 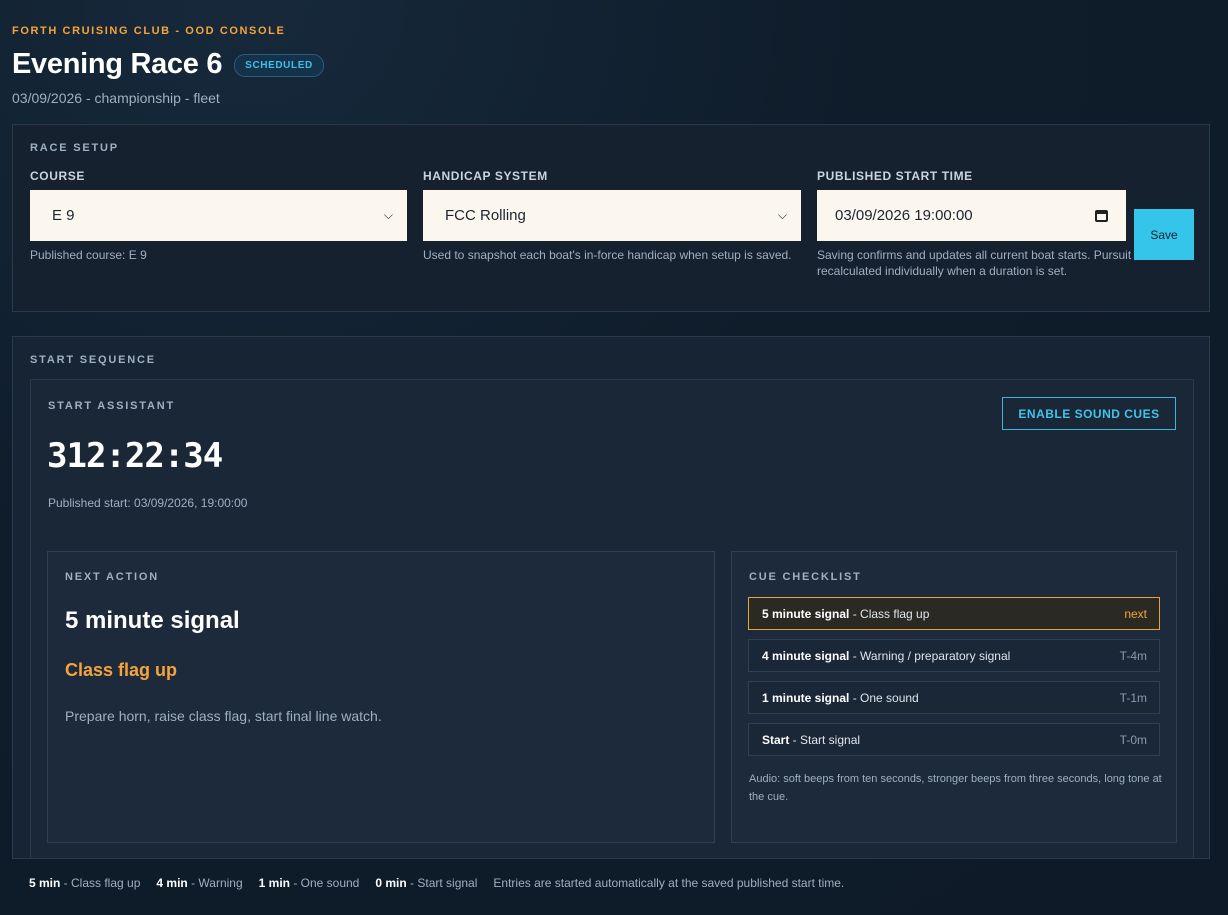 What do you see at coordinates (391, 883) in the screenshot?
I see `legend-time: 0 min` at bounding box center [391, 883].